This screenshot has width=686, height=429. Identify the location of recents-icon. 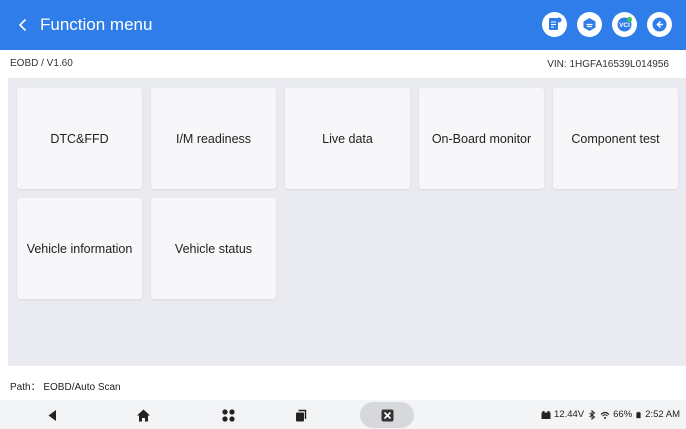
(301, 415).